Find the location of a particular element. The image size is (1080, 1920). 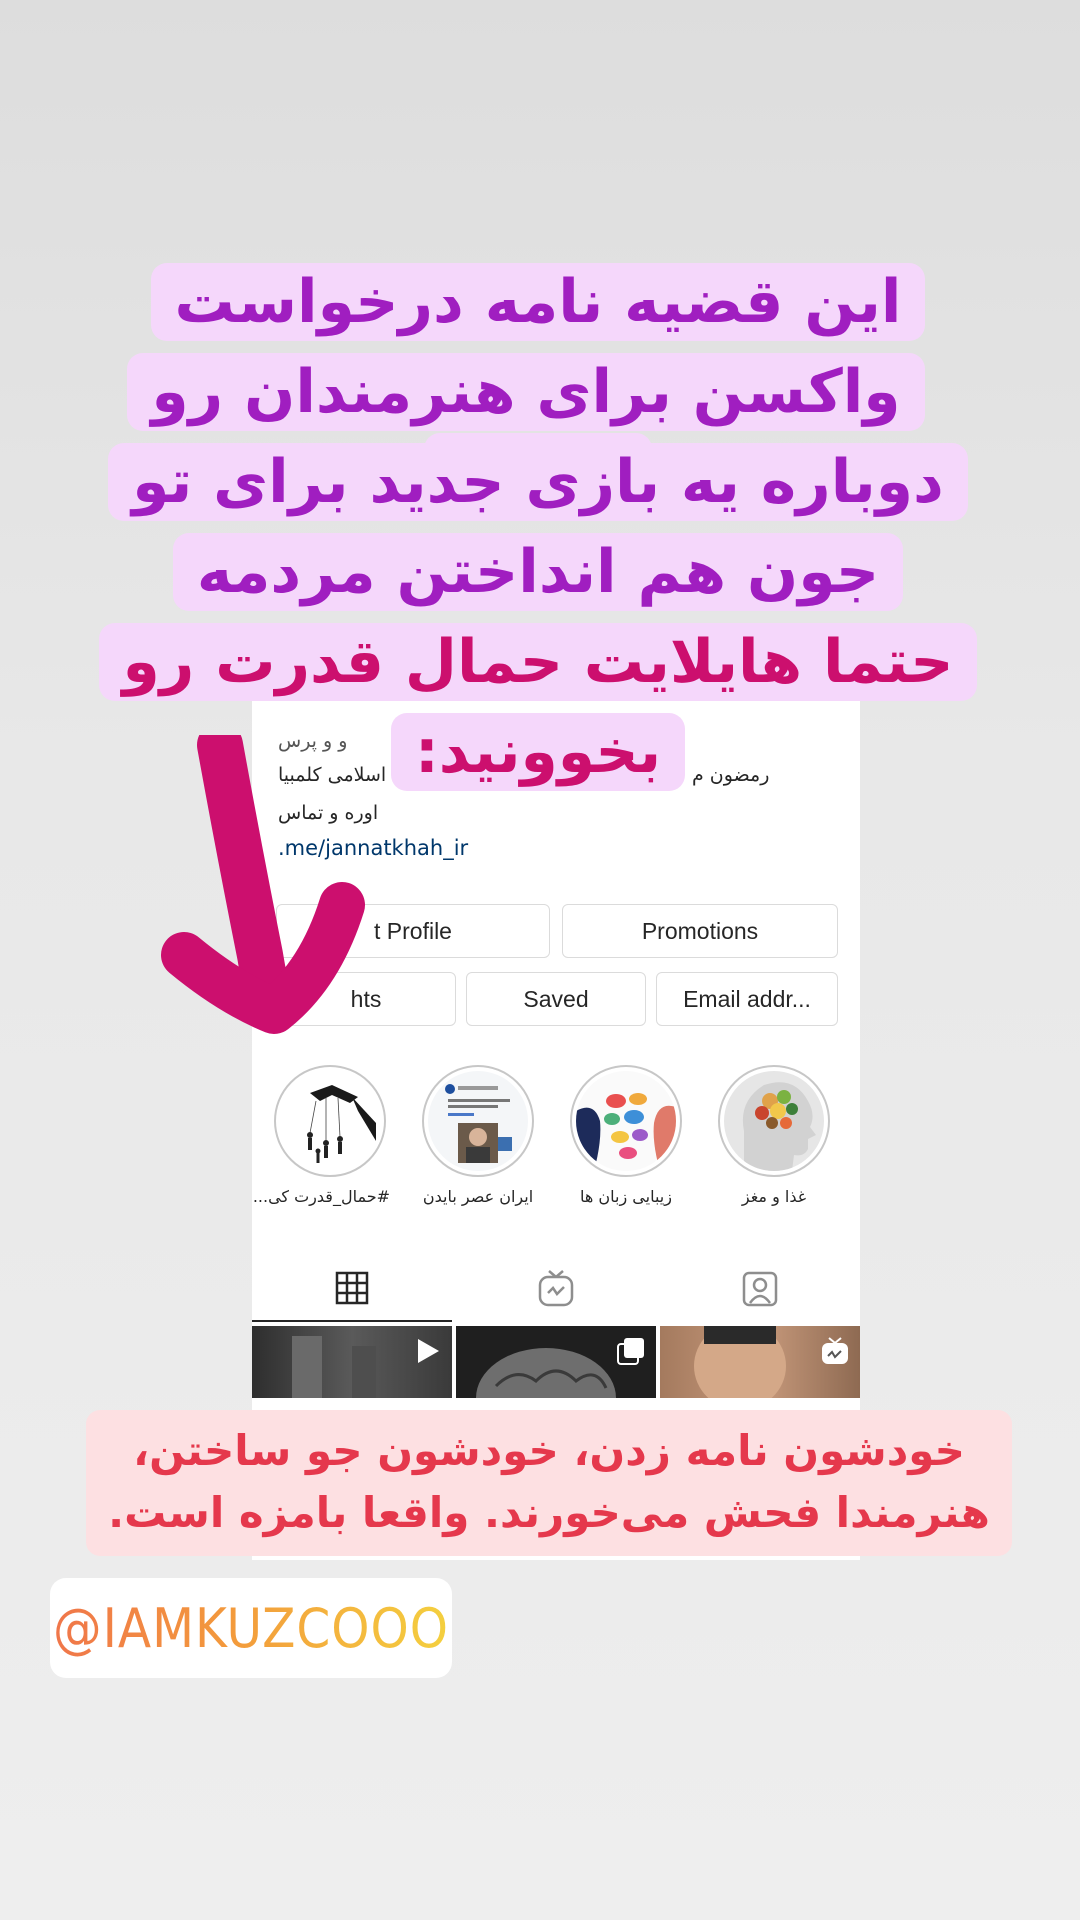

posts-grid is located at coordinates (556, 1362).